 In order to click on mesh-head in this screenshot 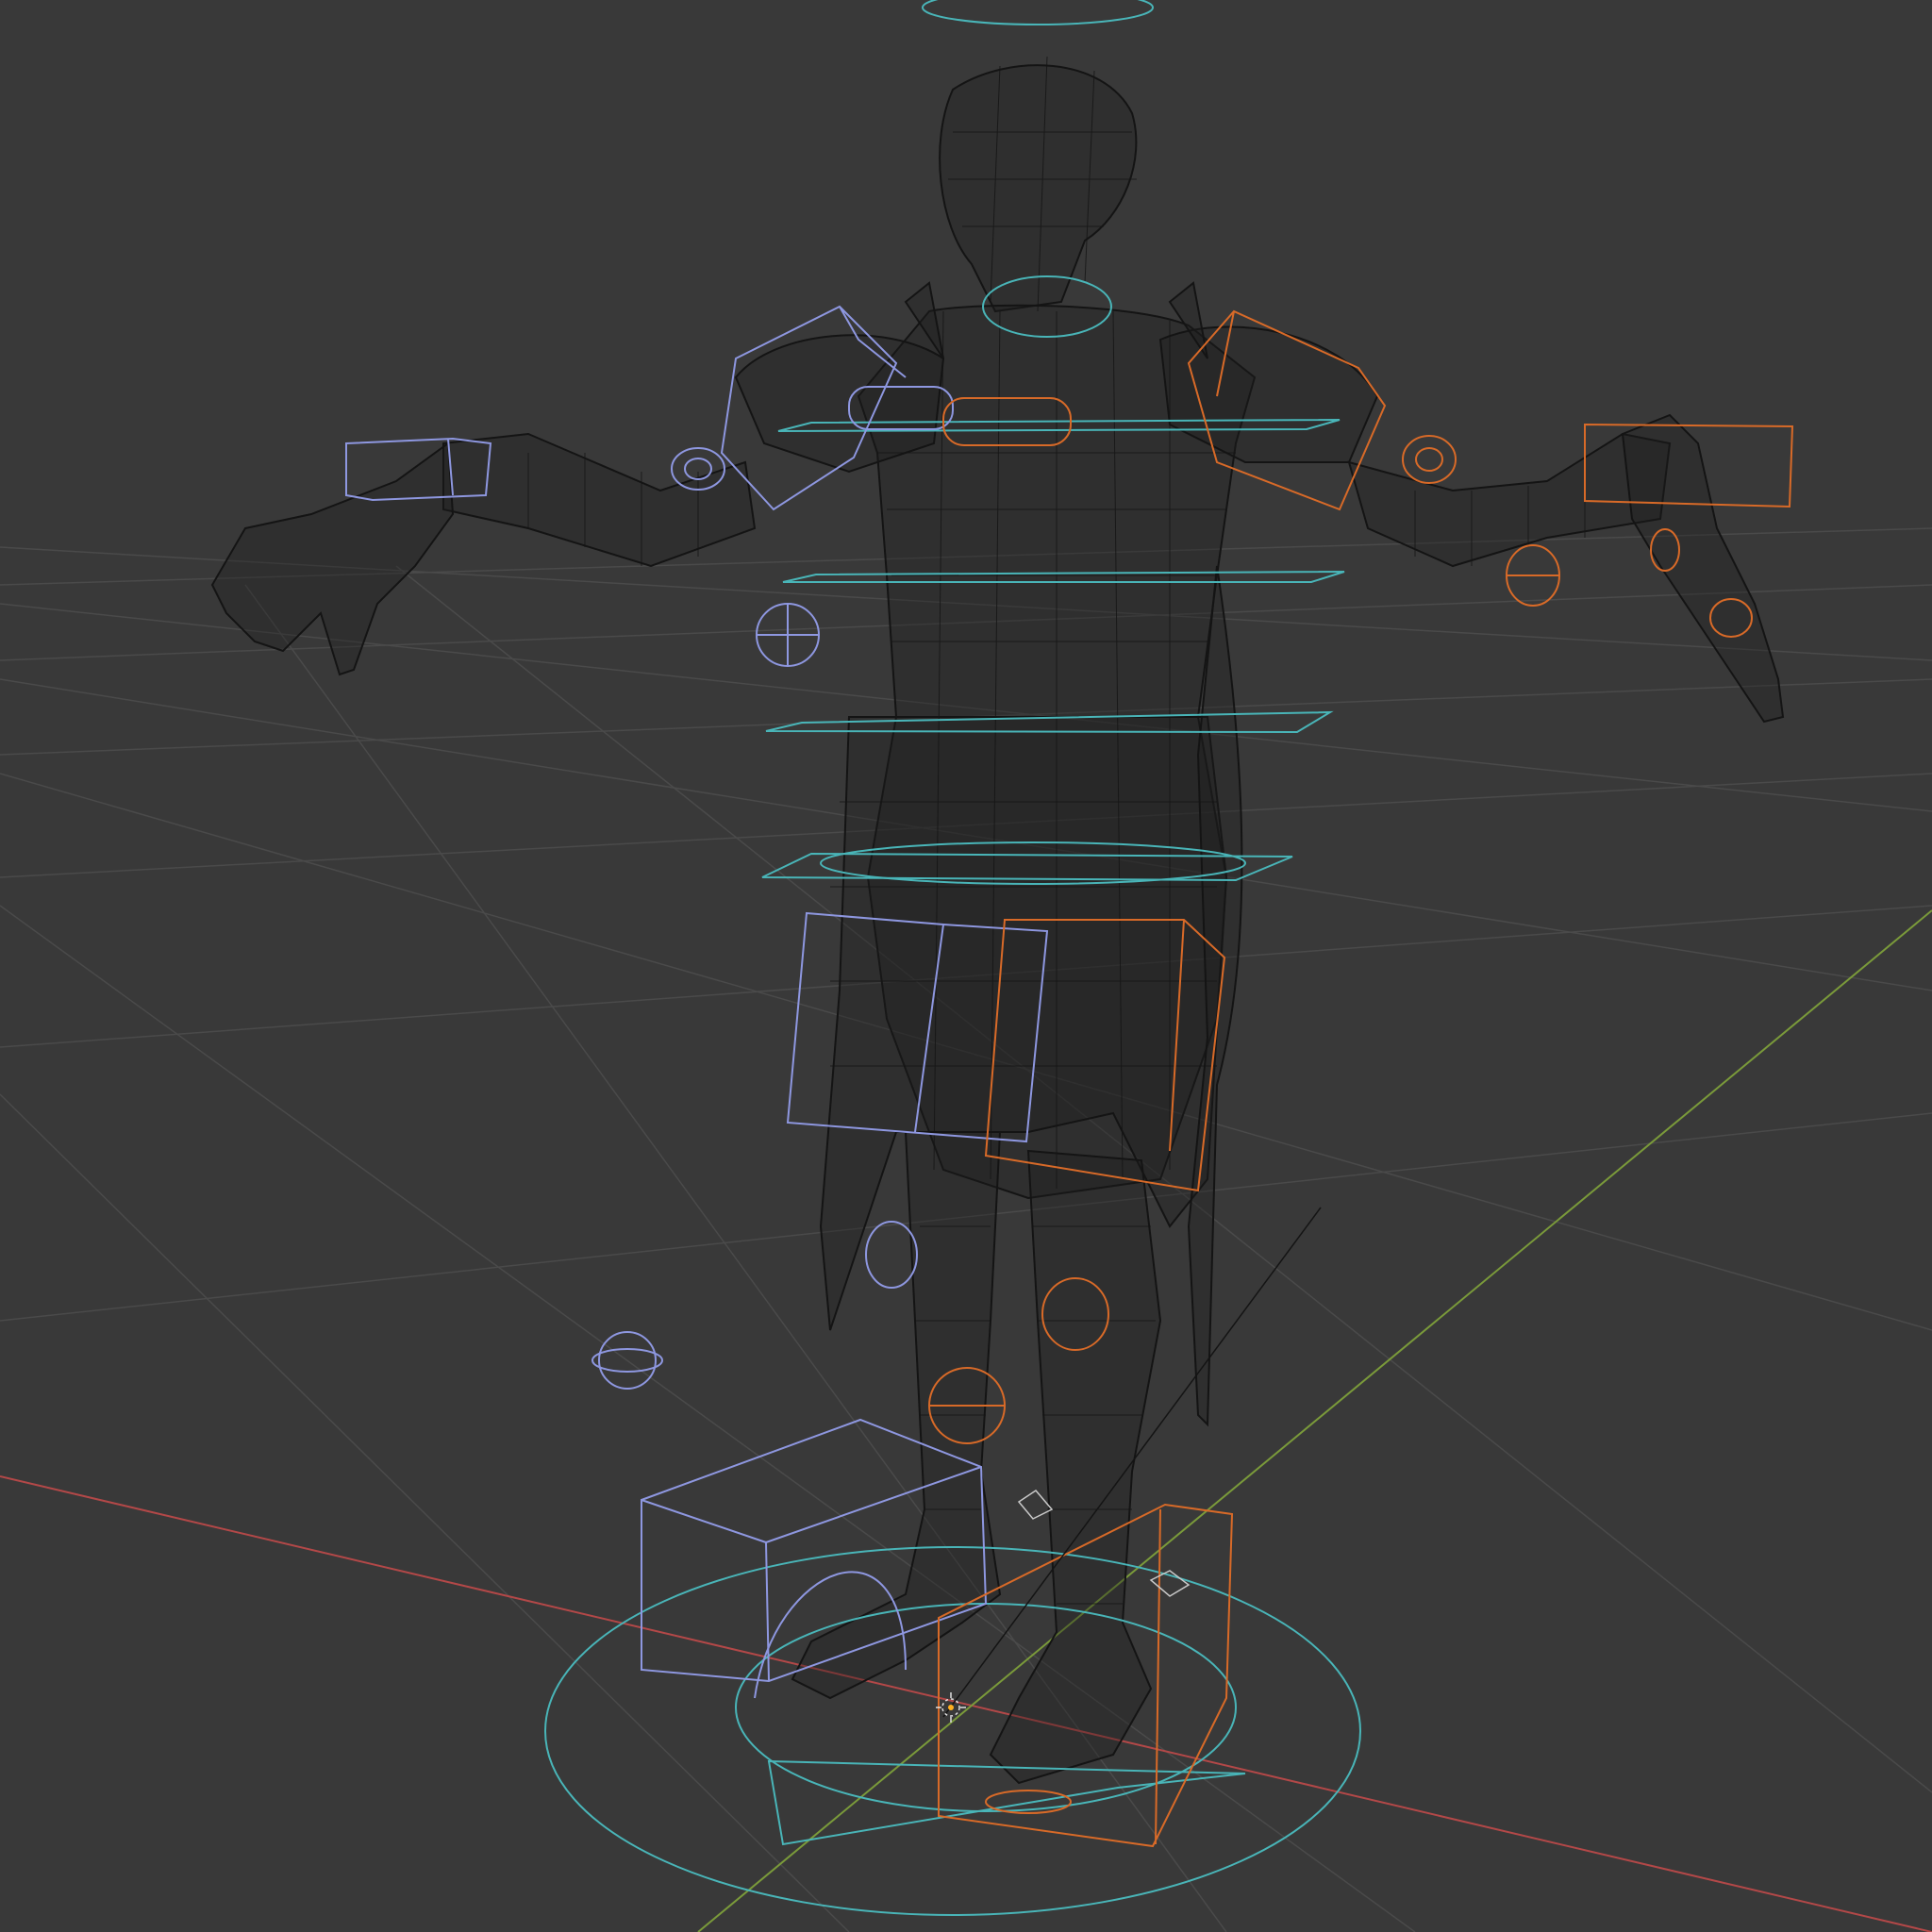, I will do `click(1038, 189)`.